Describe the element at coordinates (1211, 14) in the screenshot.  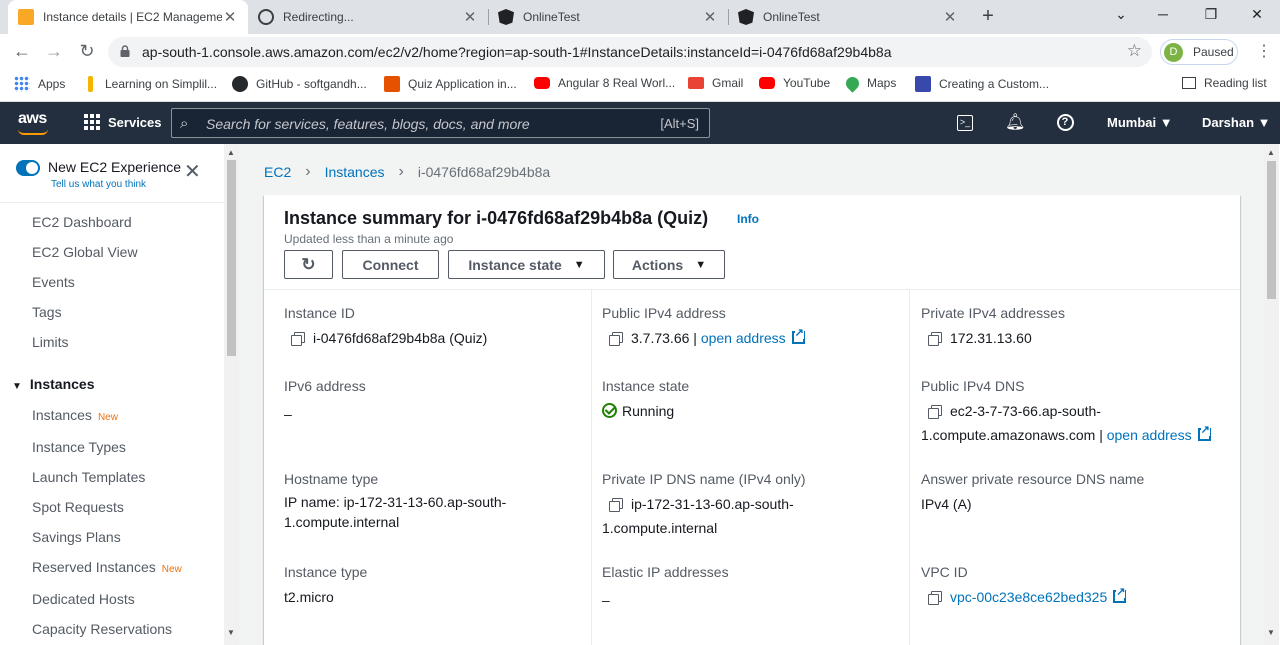
I see `restore-icon: ❐` at that location.